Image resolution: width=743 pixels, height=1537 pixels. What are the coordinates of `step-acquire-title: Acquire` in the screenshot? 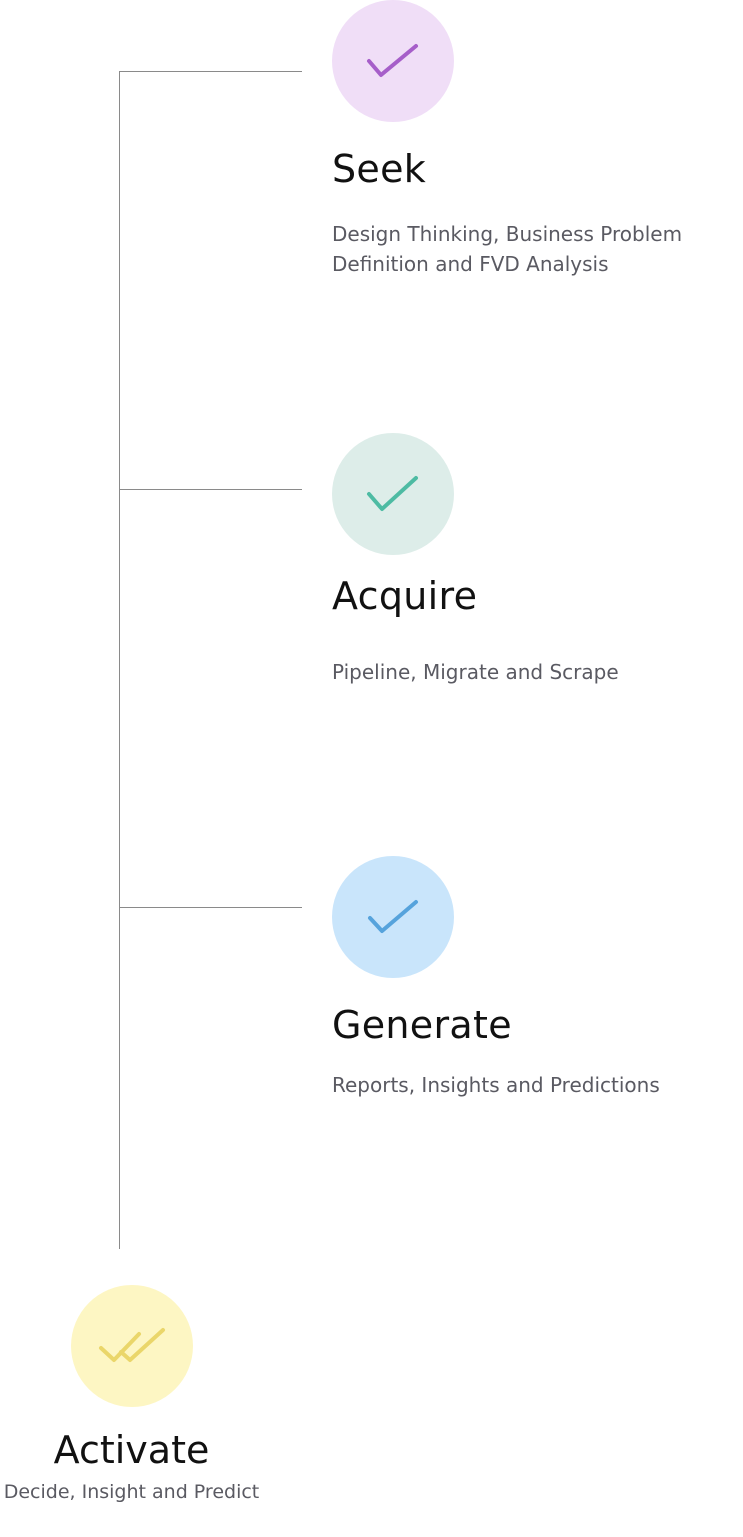 It's located at (405, 596).